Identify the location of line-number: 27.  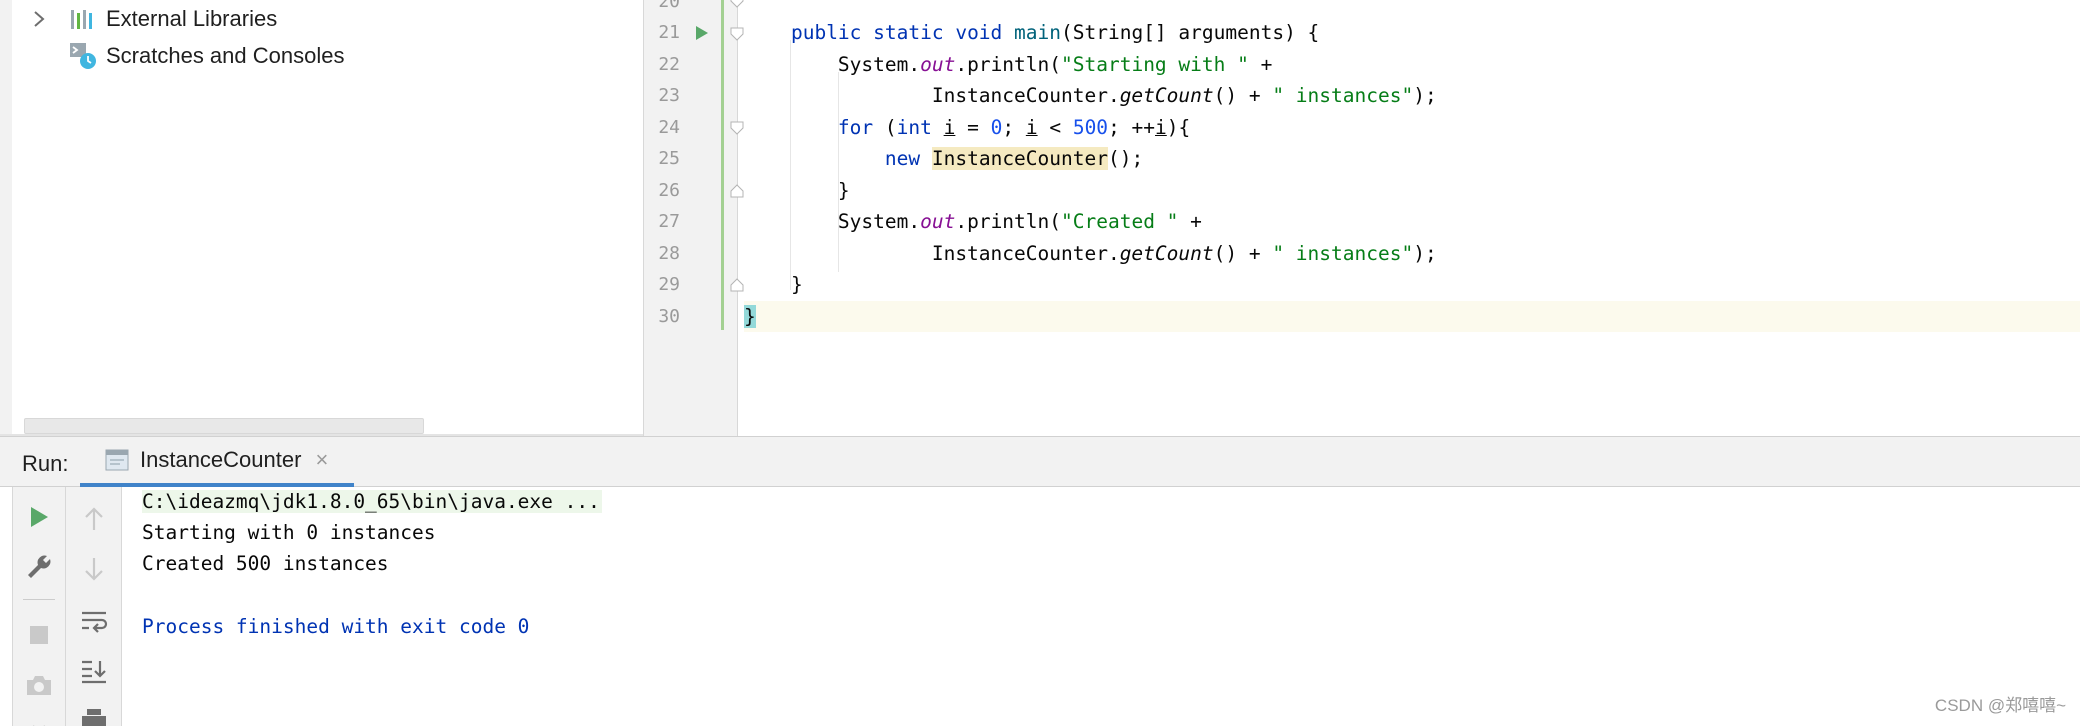
(669, 221).